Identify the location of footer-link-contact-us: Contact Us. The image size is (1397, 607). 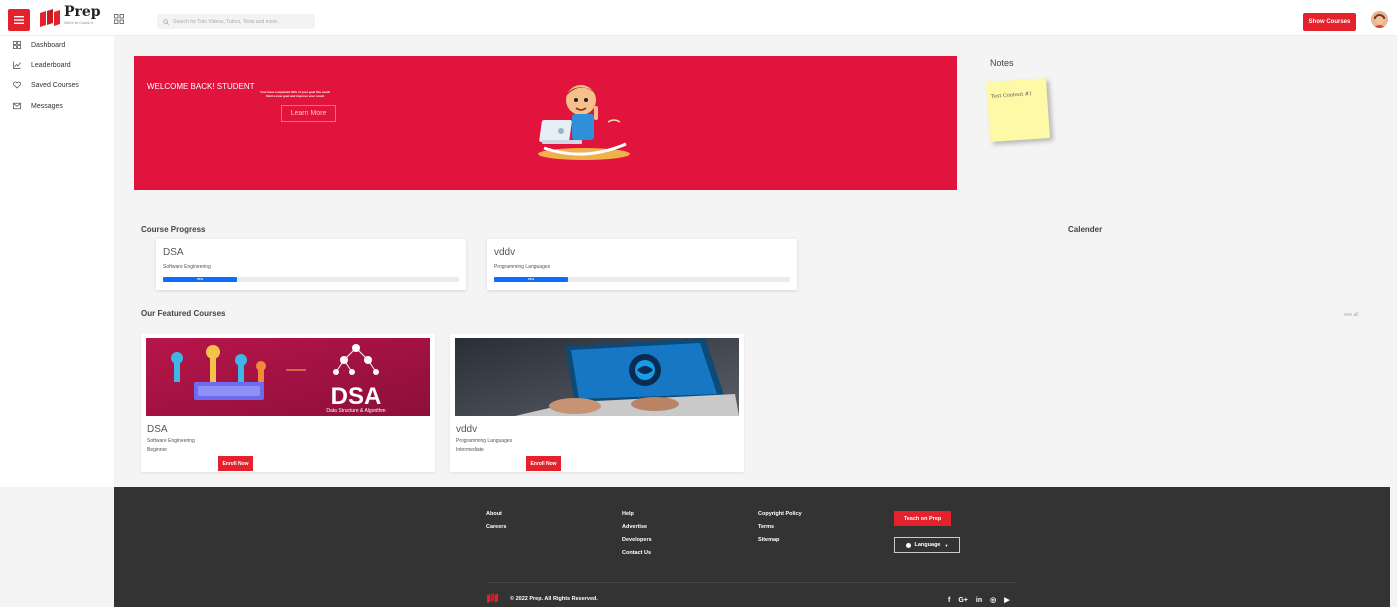
(636, 553).